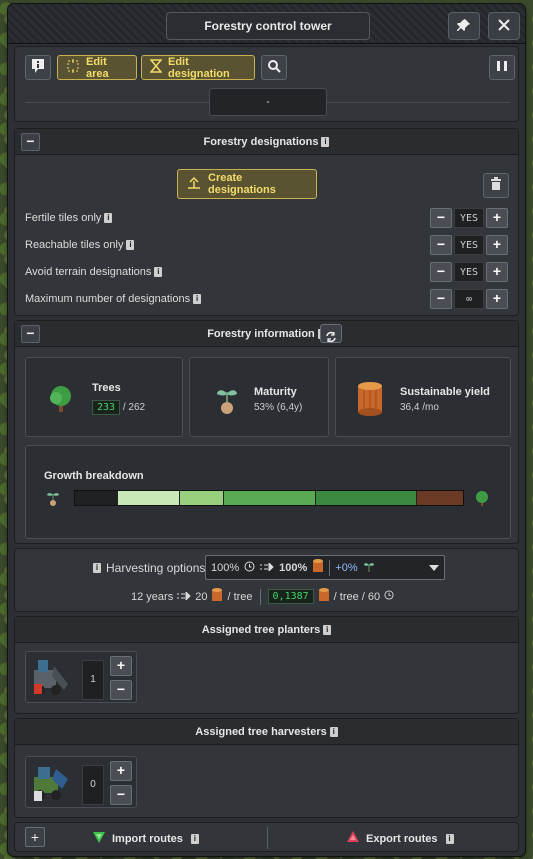  Describe the element at coordinates (290, 596) in the screenshot. I see `yield-digital: 0,1387` at that location.